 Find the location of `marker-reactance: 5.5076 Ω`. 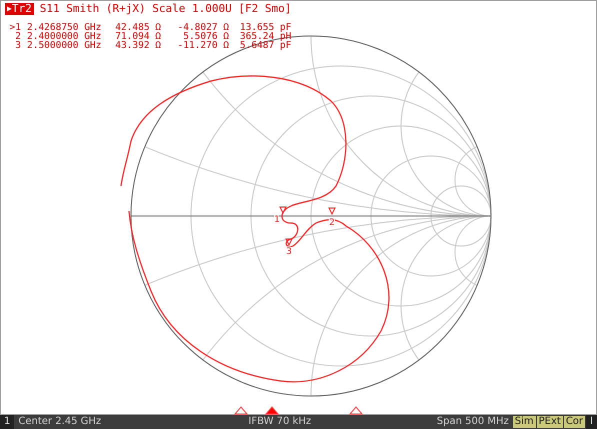

marker-reactance: 5.5076 Ω is located at coordinates (206, 36).